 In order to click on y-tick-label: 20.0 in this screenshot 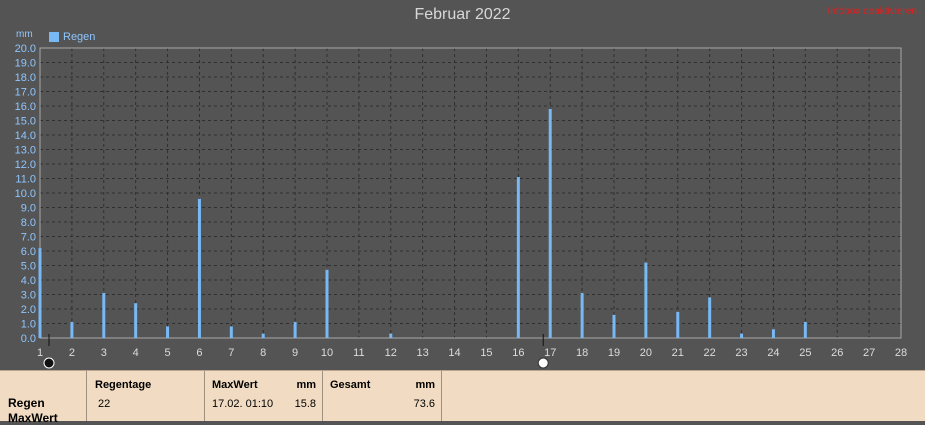, I will do `click(25, 49)`.